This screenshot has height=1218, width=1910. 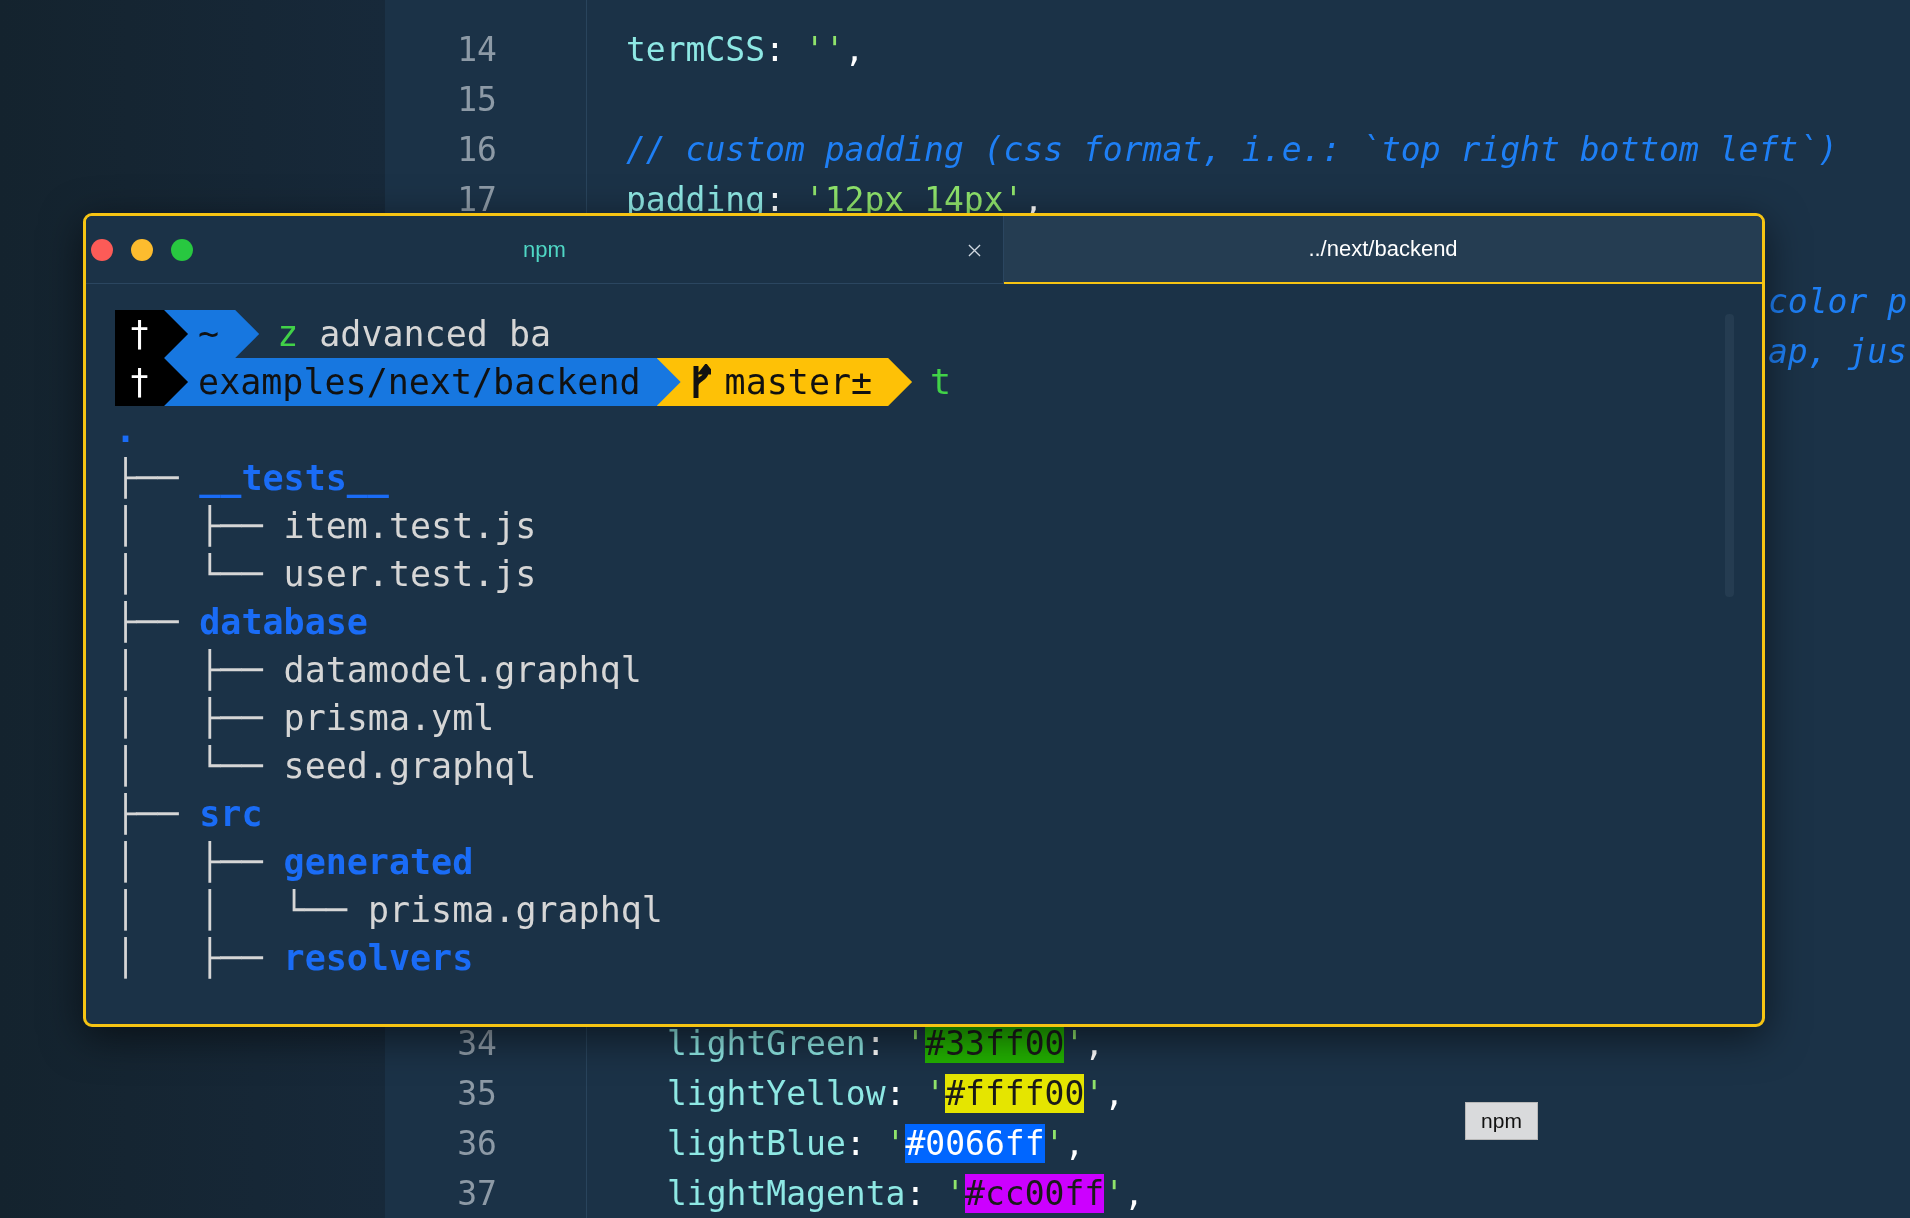 I want to click on file-name: seed.graphql, so click(x=410, y=766).